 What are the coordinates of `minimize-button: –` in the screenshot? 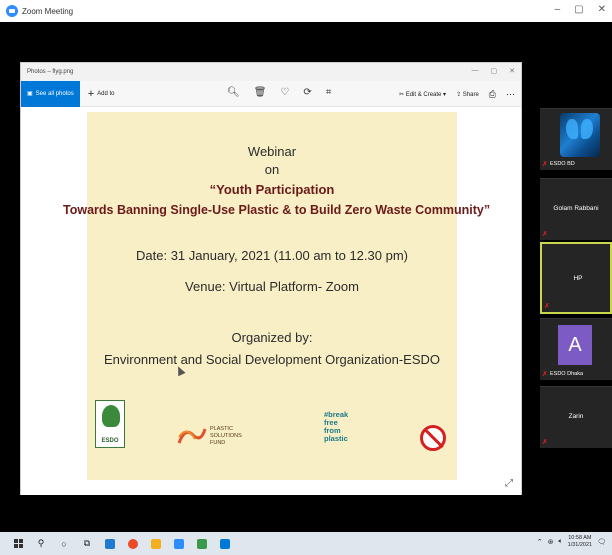 It's located at (558, 9).